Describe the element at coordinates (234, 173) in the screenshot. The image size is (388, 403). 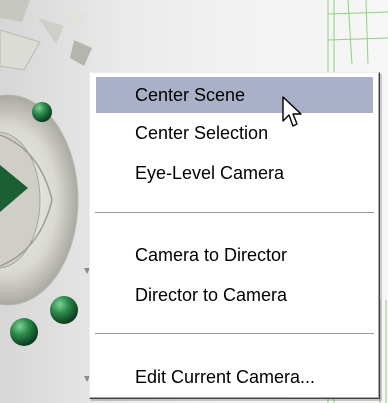
I see `menu-item-eye-level-camera: Eye-Level Camera` at that location.